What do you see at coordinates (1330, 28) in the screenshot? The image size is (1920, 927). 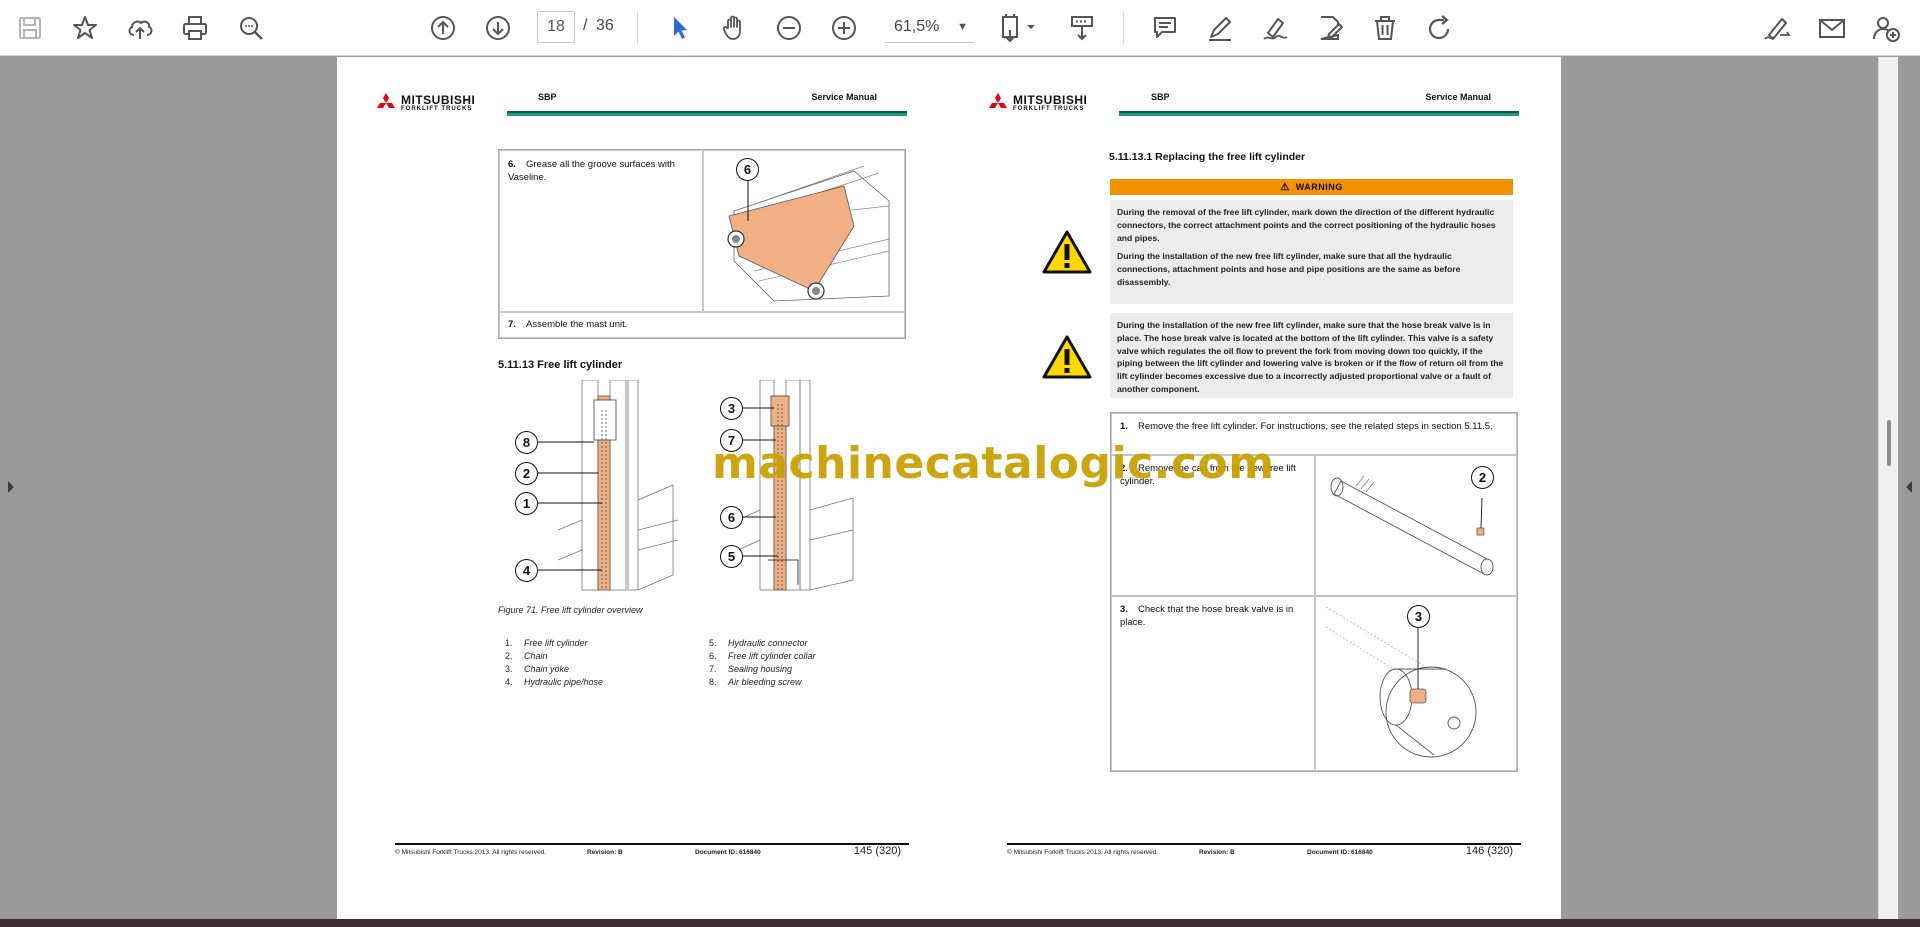 I see `edit-page-icon` at bounding box center [1330, 28].